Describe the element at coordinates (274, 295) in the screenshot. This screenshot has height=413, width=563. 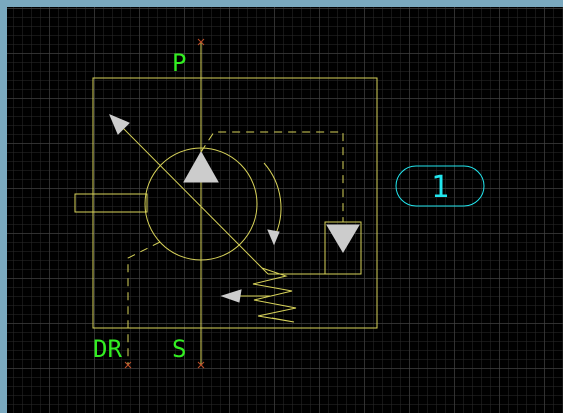
I see `adjustable-spring` at that location.